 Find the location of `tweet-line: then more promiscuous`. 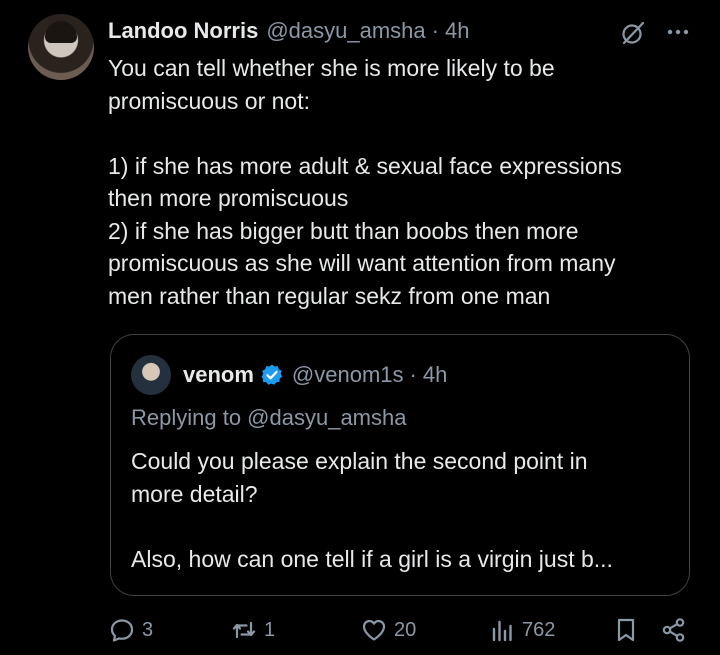

tweet-line: then more promiscuous is located at coordinates (228, 198).